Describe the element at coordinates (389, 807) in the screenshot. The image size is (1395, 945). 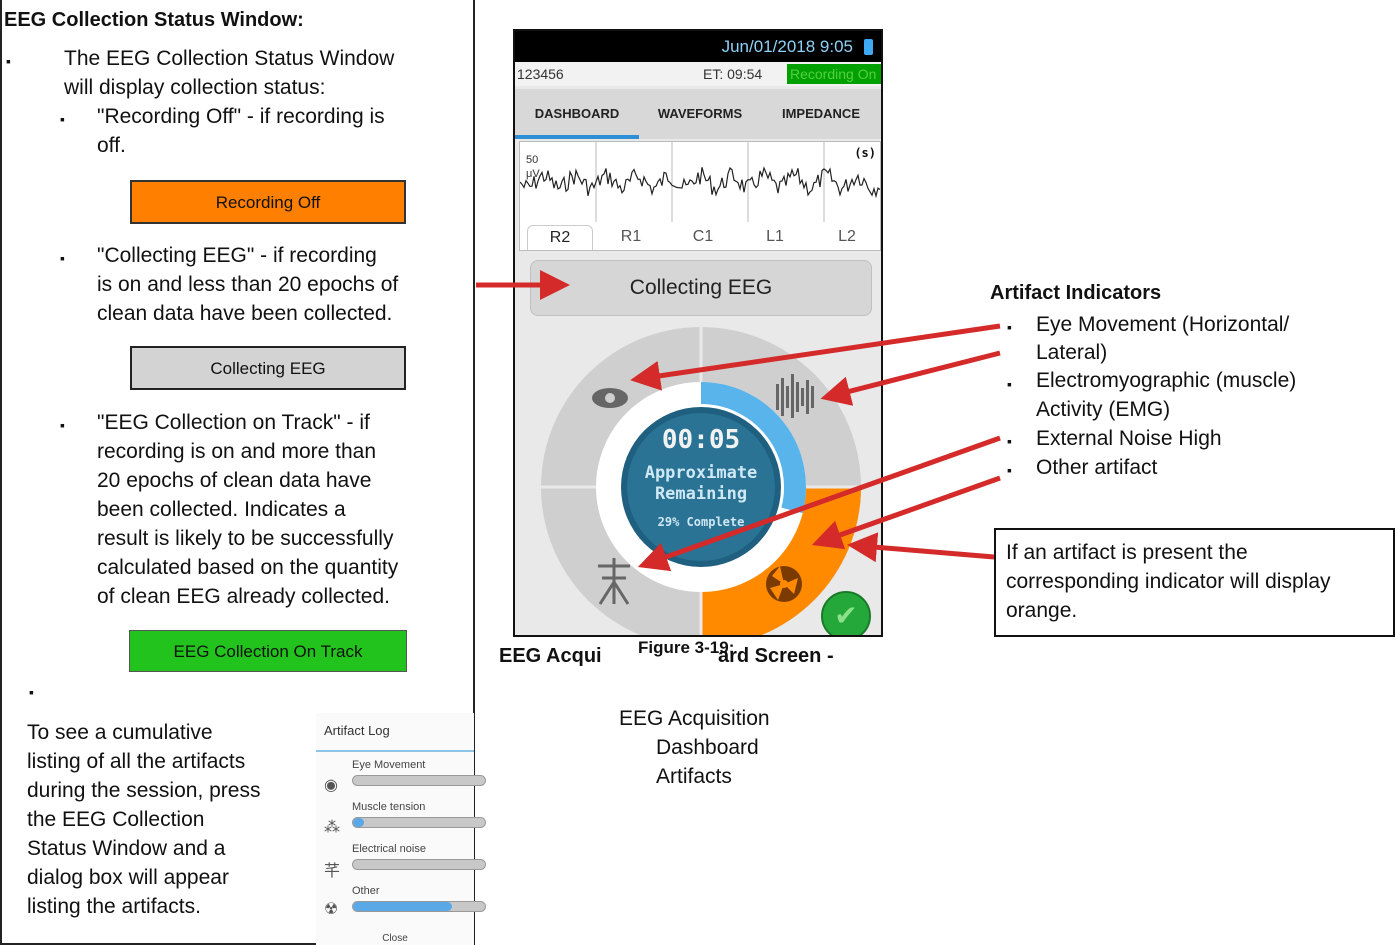
I see `artifact-log-label: Muscle tension` at that location.